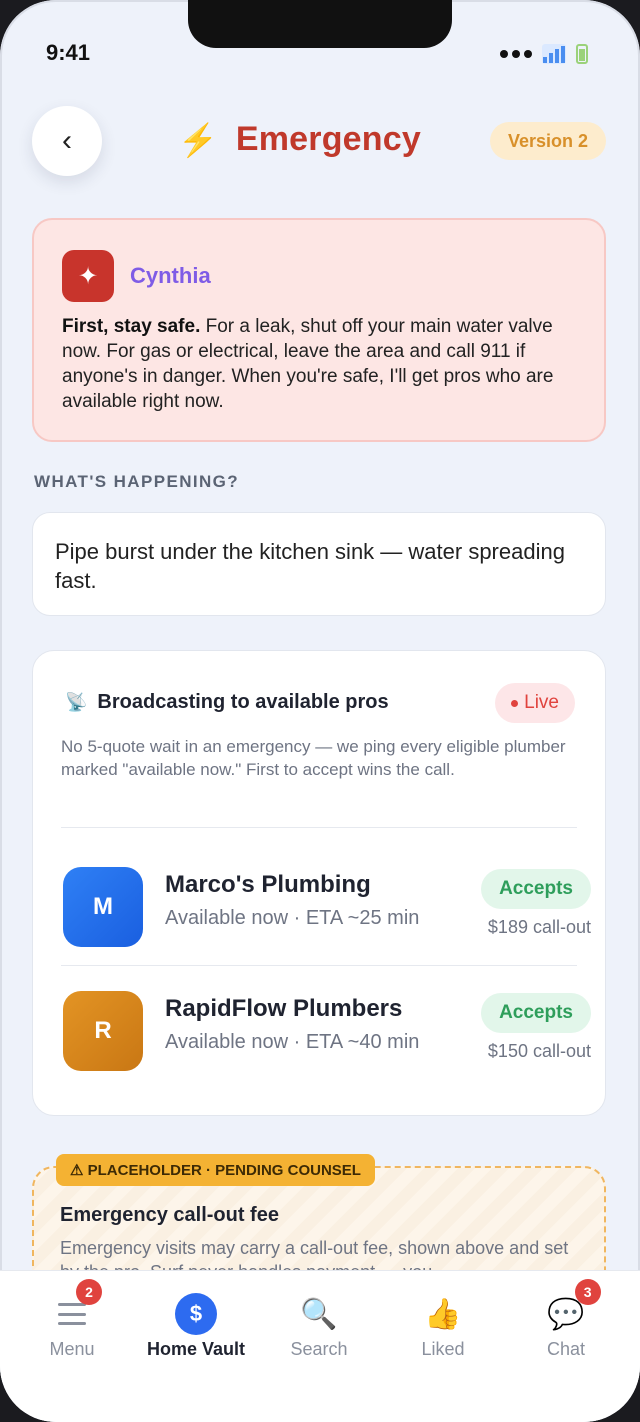 This screenshot has height=1422, width=640. What do you see at coordinates (198, 139) in the screenshot?
I see `lightning-bolt-icon: ⚡` at bounding box center [198, 139].